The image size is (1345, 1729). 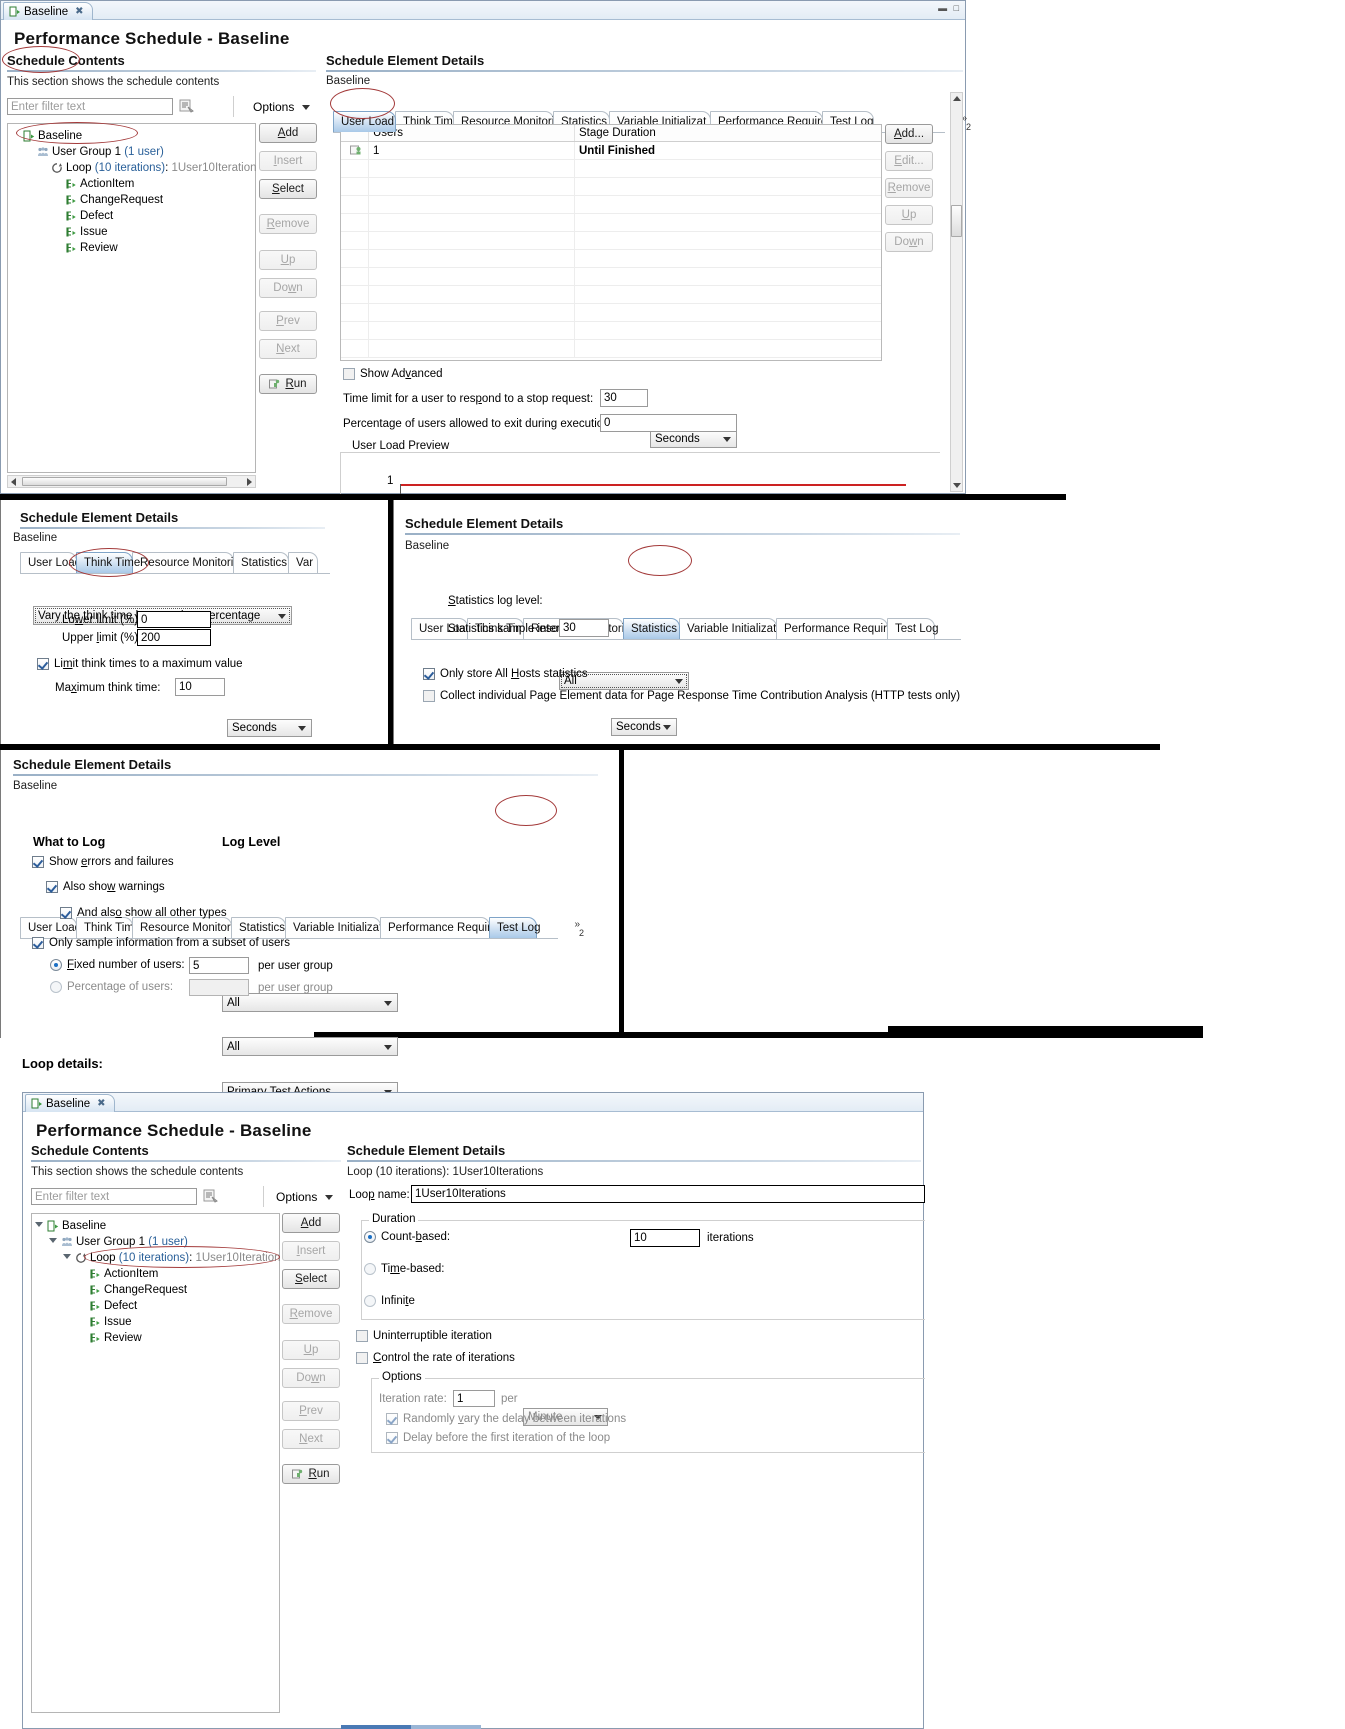 I want to click on options-dropdown: Options, so click(x=282, y=107).